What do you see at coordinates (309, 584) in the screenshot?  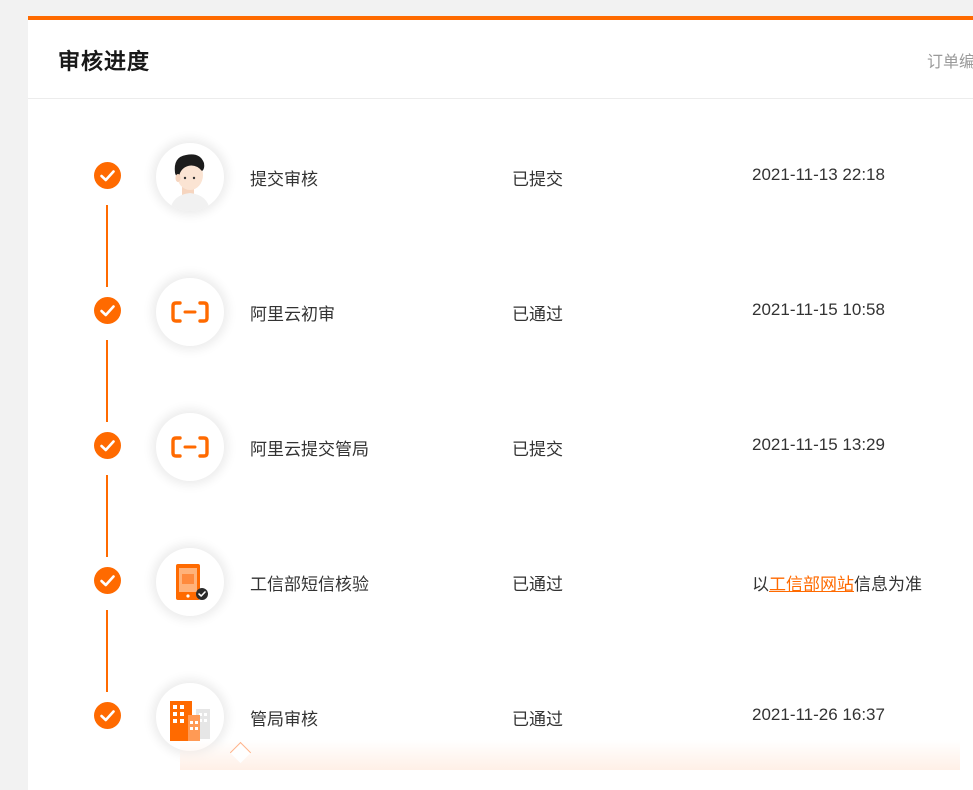 I see `step-name: 工信部短信核验` at bounding box center [309, 584].